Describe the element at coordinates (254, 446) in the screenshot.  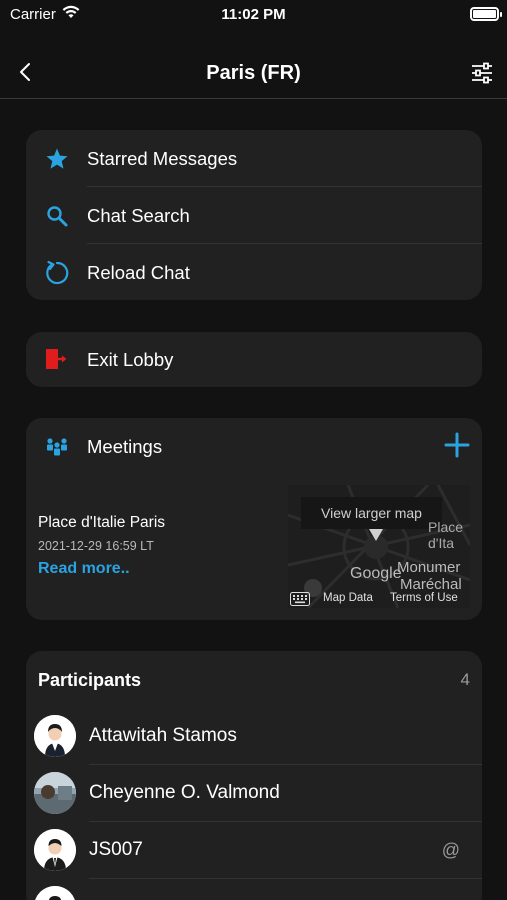
I see `meetings-header: Meetings` at that location.